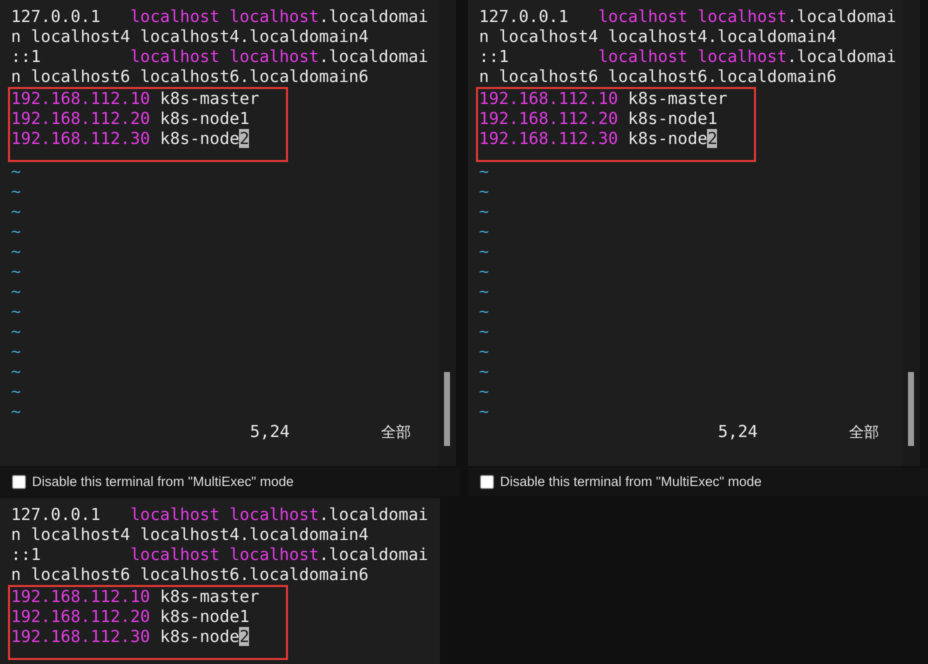  I want to click on terminal-pane, so click(220, 581).